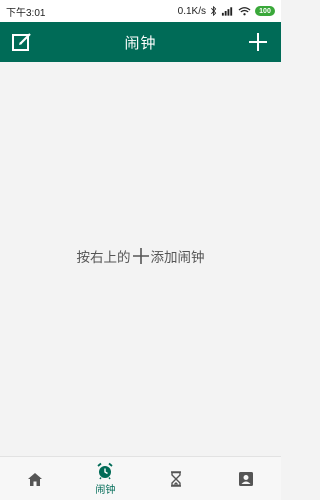  What do you see at coordinates (105, 490) in the screenshot?
I see `nav-label-alarm: 闹钟` at bounding box center [105, 490].